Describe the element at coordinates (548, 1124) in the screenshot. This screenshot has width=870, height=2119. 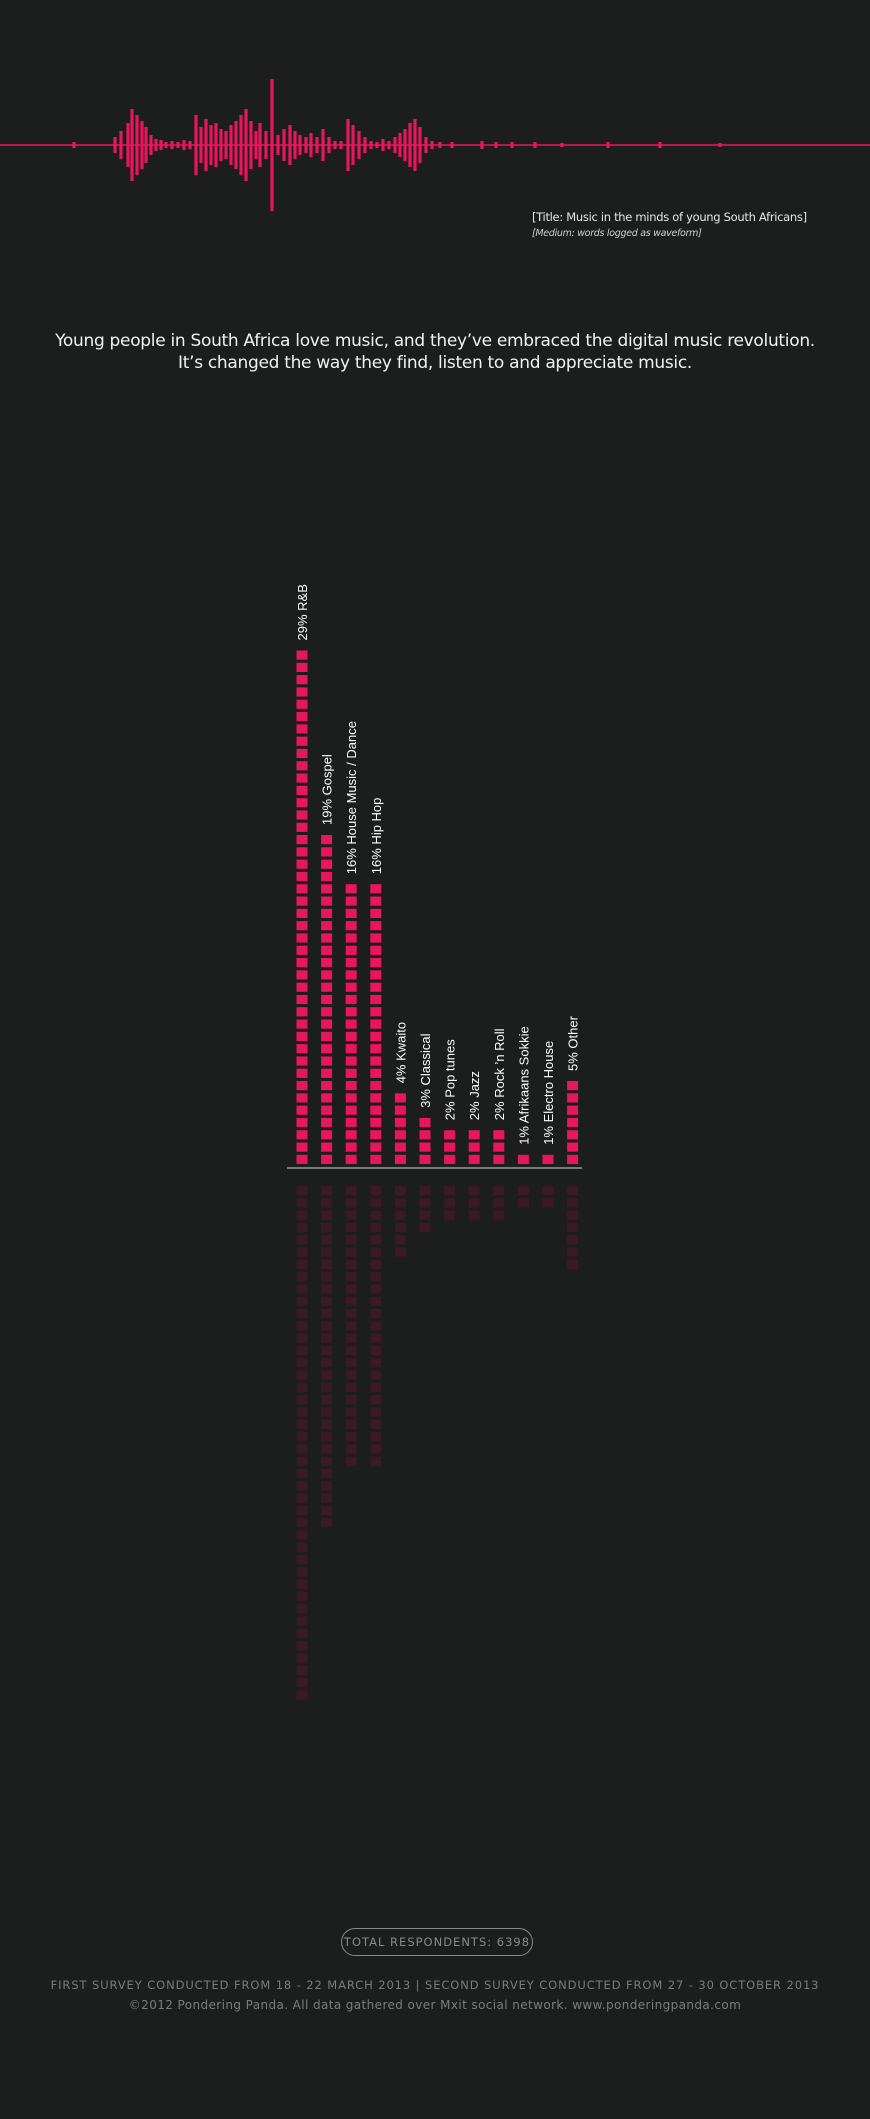
I see `bar-electro-house: 1% Electro House` at that location.